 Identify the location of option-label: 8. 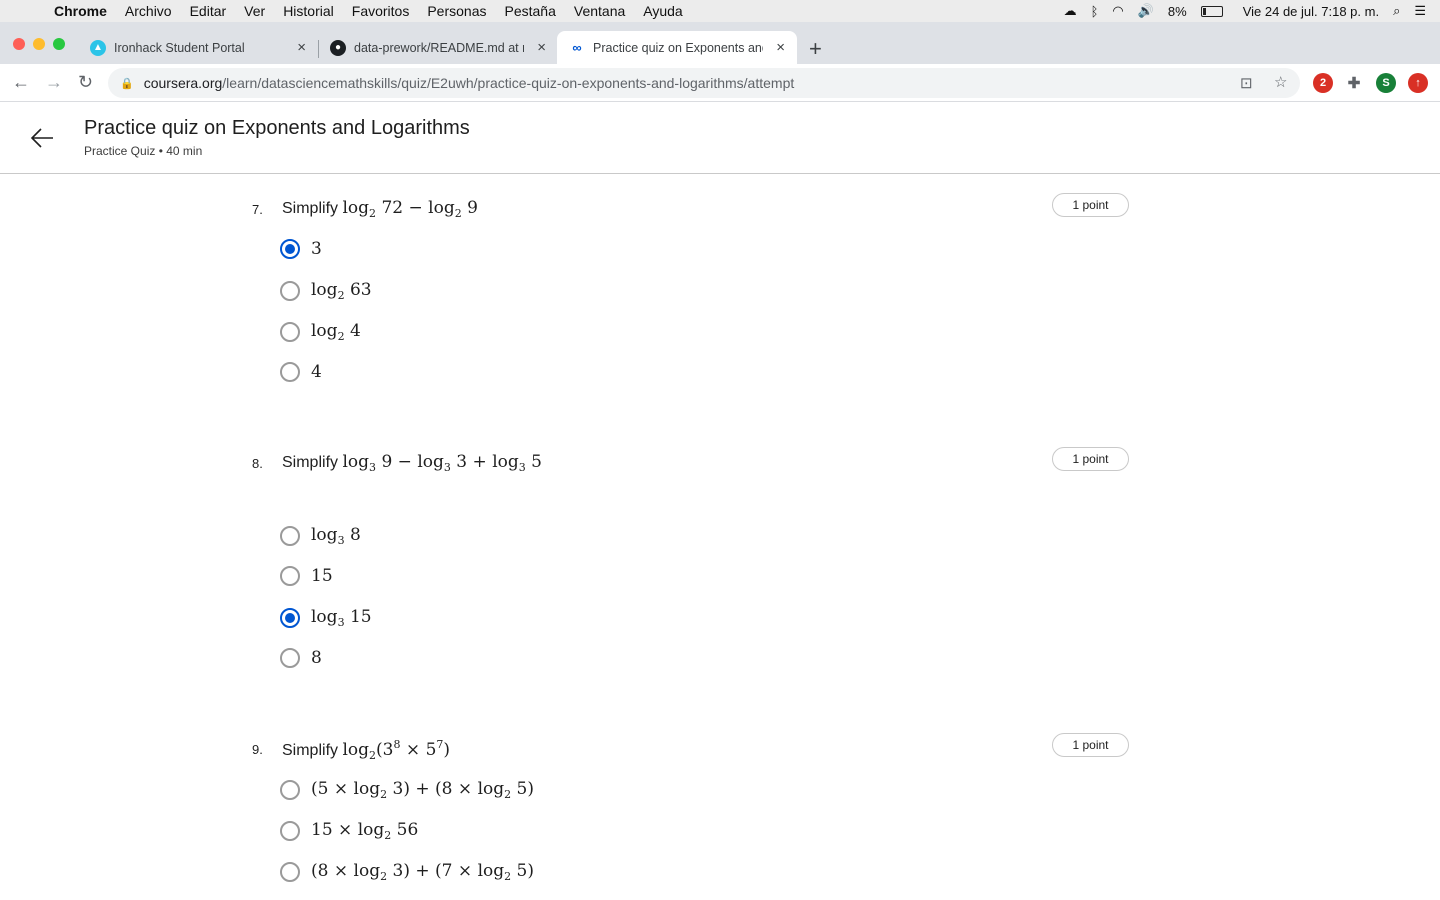
(316, 658).